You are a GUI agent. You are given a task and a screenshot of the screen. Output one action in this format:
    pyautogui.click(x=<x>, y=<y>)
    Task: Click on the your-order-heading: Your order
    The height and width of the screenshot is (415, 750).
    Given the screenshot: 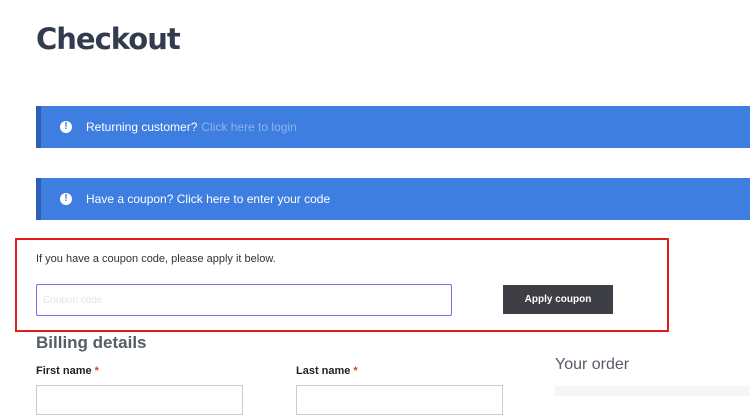 What is the action you would take?
    pyautogui.click(x=592, y=364)
    